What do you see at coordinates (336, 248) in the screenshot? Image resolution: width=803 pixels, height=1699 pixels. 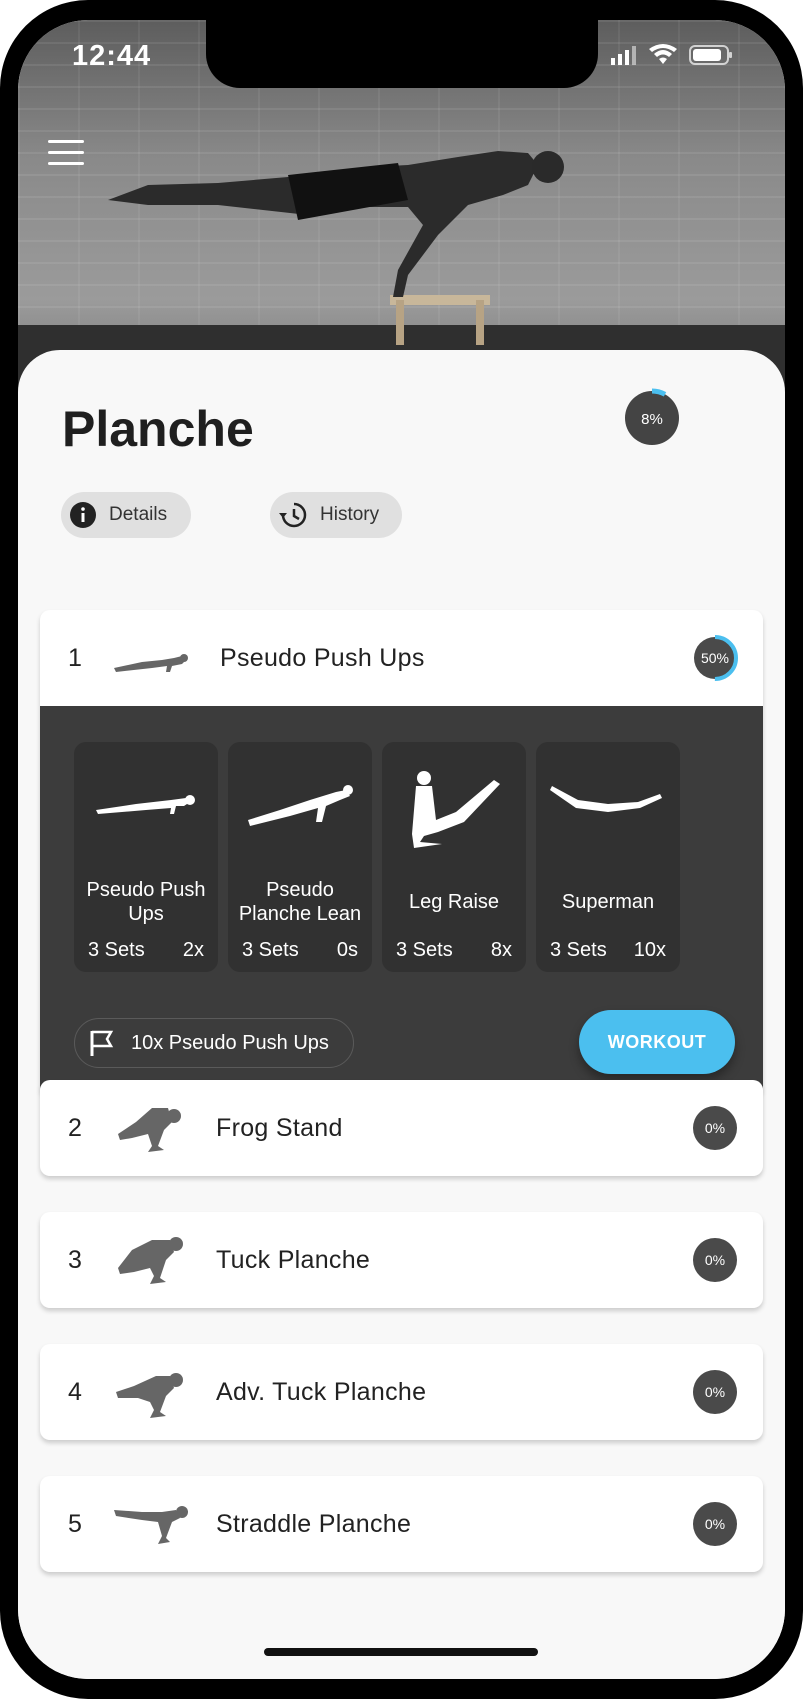 I see `athlete-planche-photo` at bounding box center [336, 248].